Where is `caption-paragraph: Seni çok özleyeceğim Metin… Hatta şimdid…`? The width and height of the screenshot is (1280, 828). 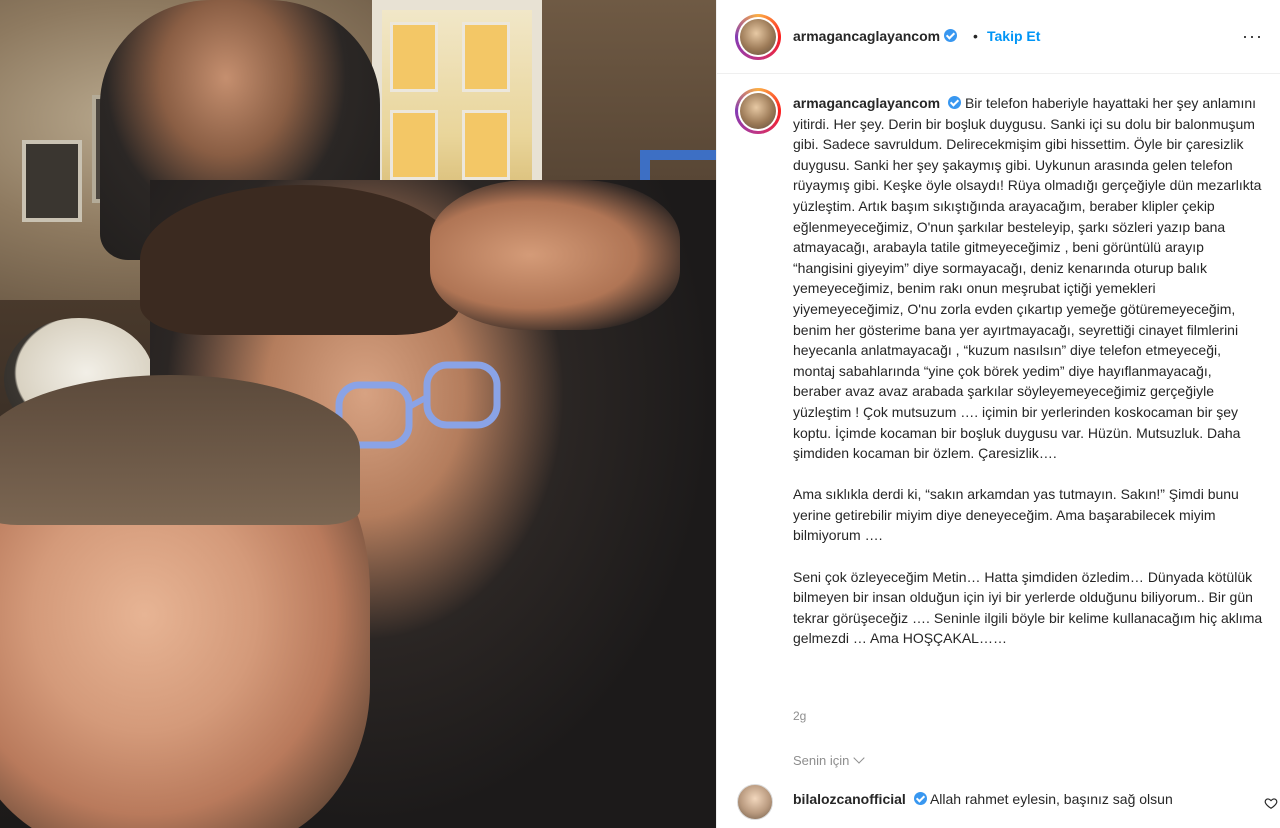 caption-paragraph: Seni çok özleyeceğim Metin… Hatta şimdid… is located at coordinates (1028, 607).